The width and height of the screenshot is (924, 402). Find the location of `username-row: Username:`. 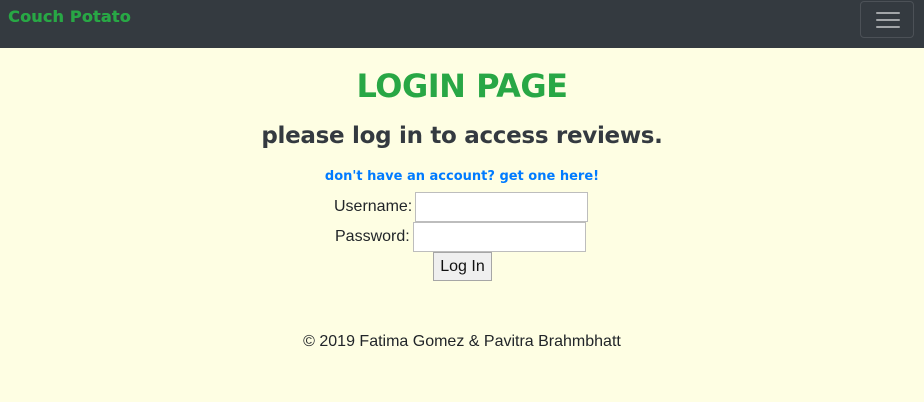

username-row: Username: is located at coordinates (461, 207).